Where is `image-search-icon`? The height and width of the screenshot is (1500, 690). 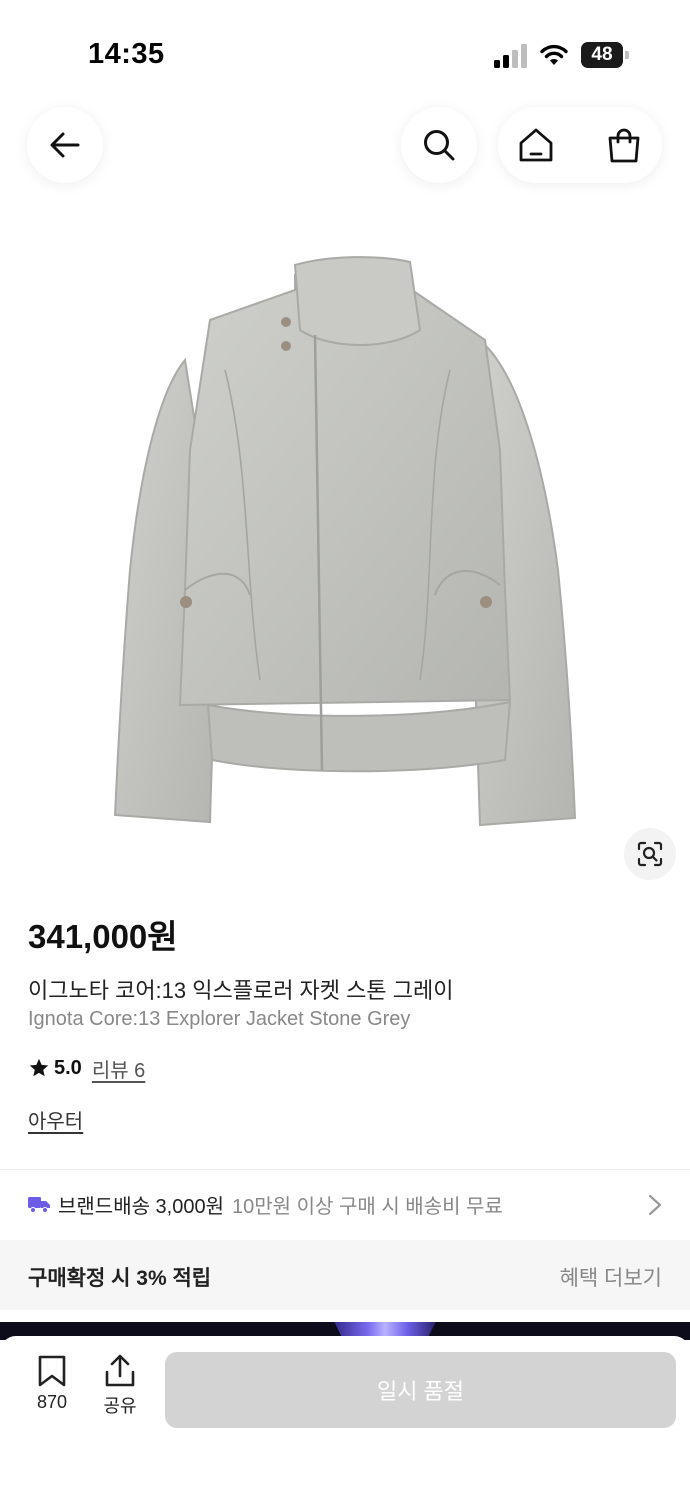
image-search-icon is located at coordinates (650, 854).